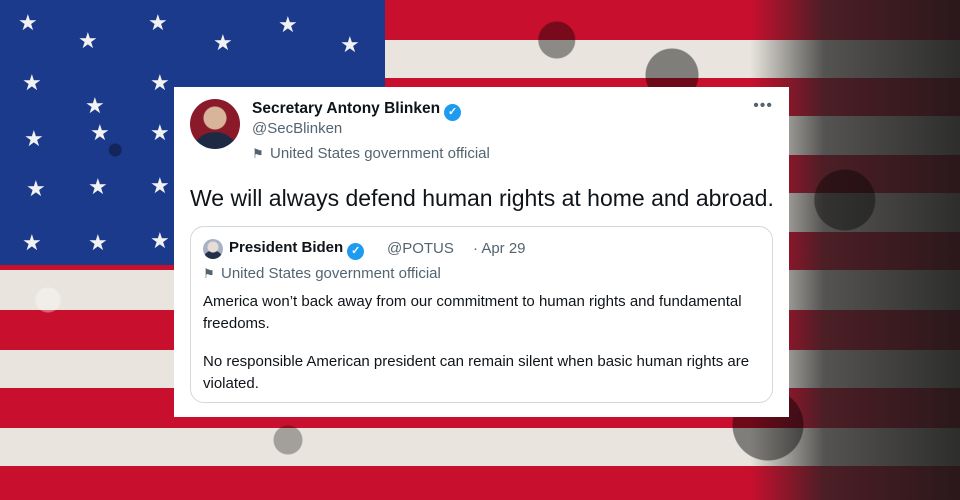  Describe the element at coordinates (380, 153) in the screenshot. I see `government-label-text: United States government official` at that location.